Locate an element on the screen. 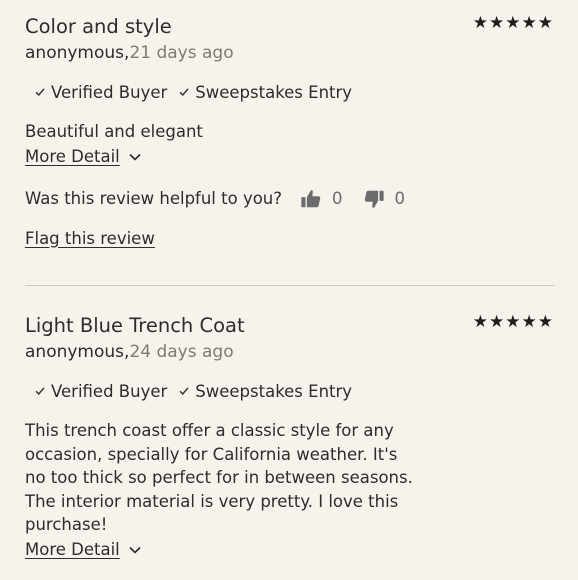 This screenshot has height=580, width=578. review-date: 21 days ago is located at coordinates (181, 53).